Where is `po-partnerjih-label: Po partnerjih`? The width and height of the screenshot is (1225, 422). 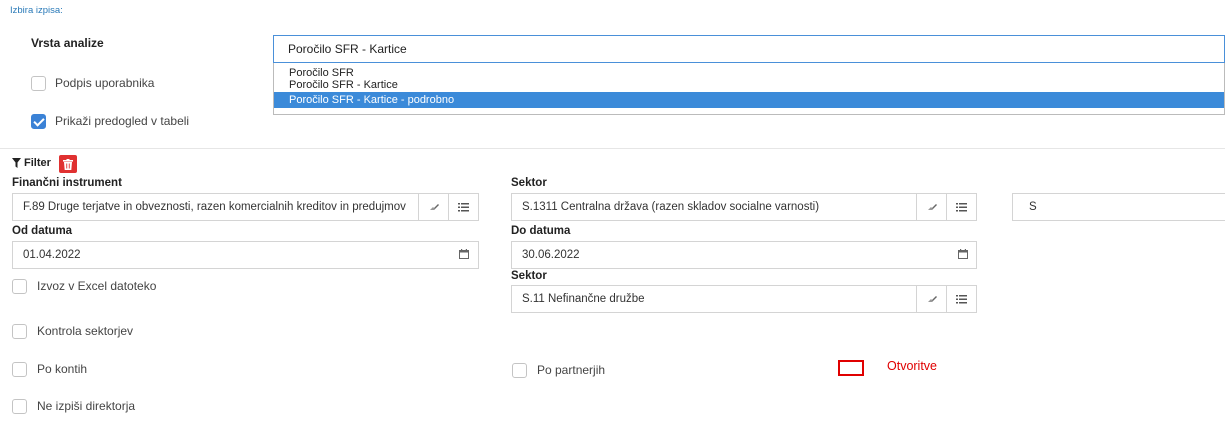 po-partnerjih-label: Po partnerjih is located at coordinates (571, 370).